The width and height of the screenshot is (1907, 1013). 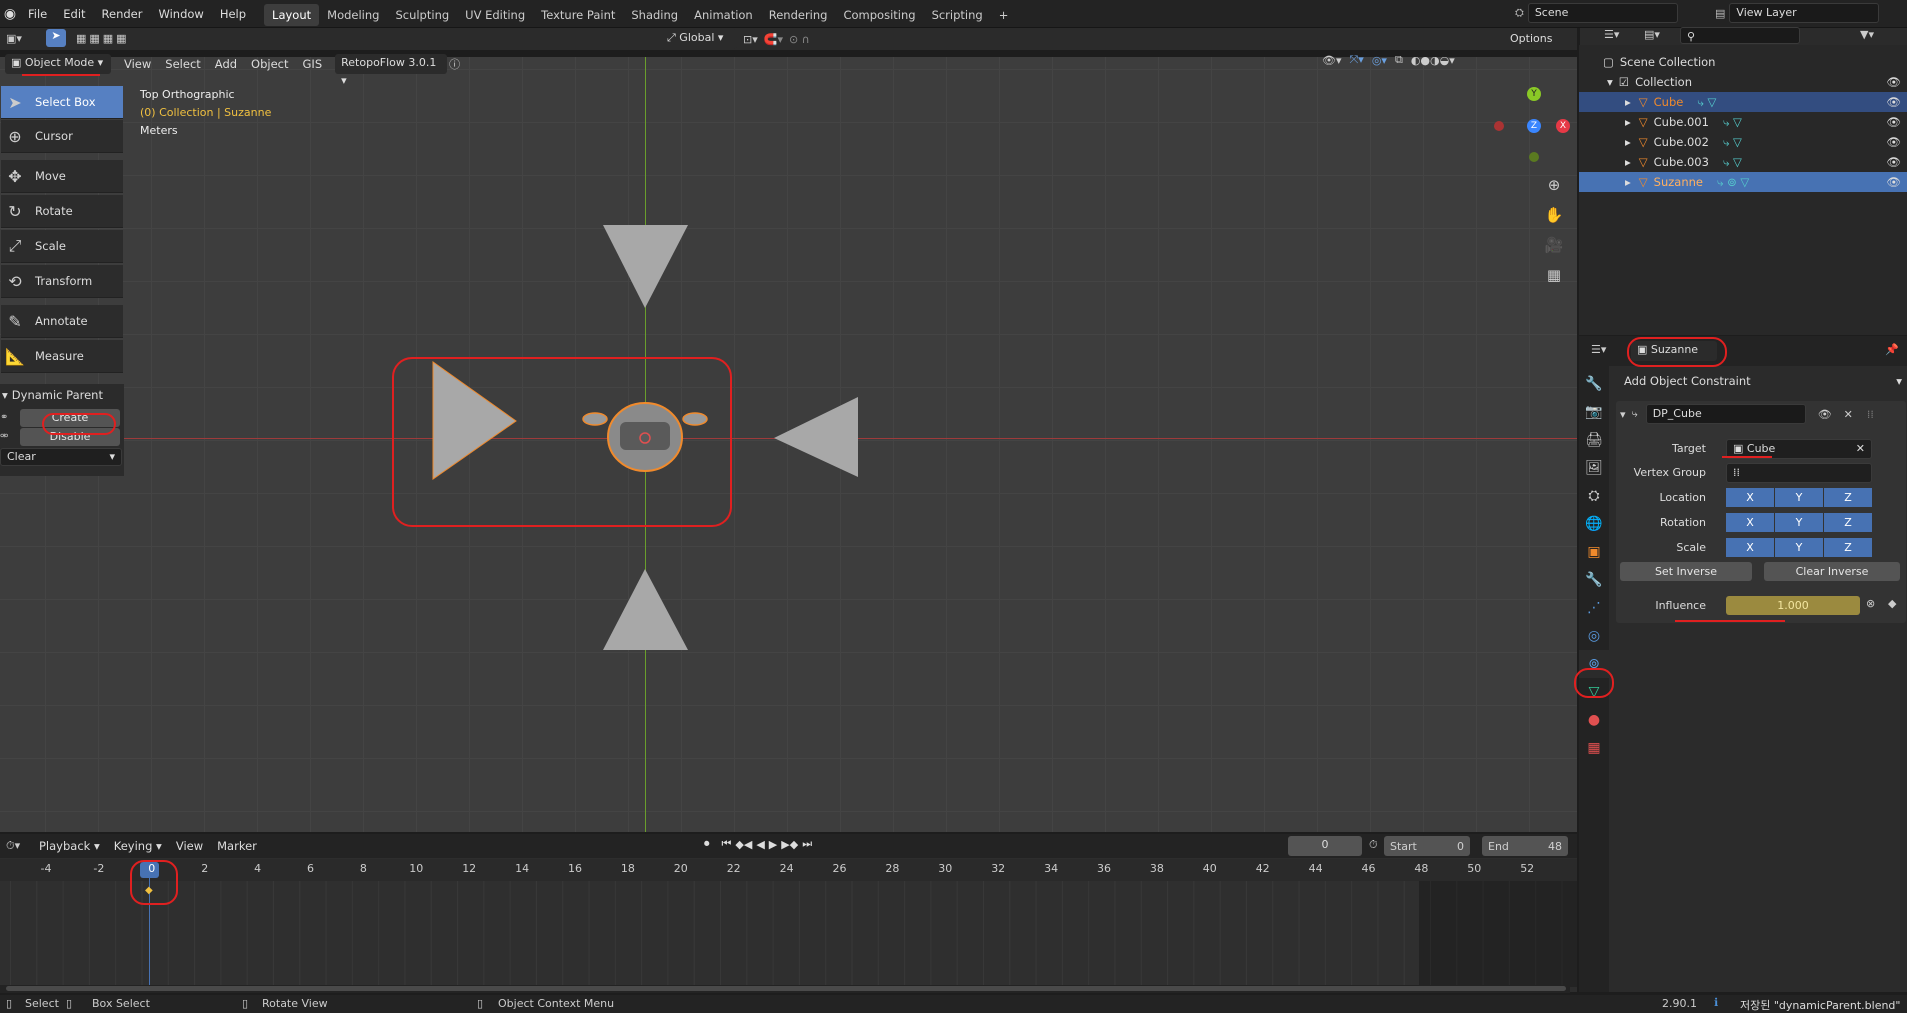 I want to click on constraint-name-field: DP_Cube, so click(x=1725, y=414).